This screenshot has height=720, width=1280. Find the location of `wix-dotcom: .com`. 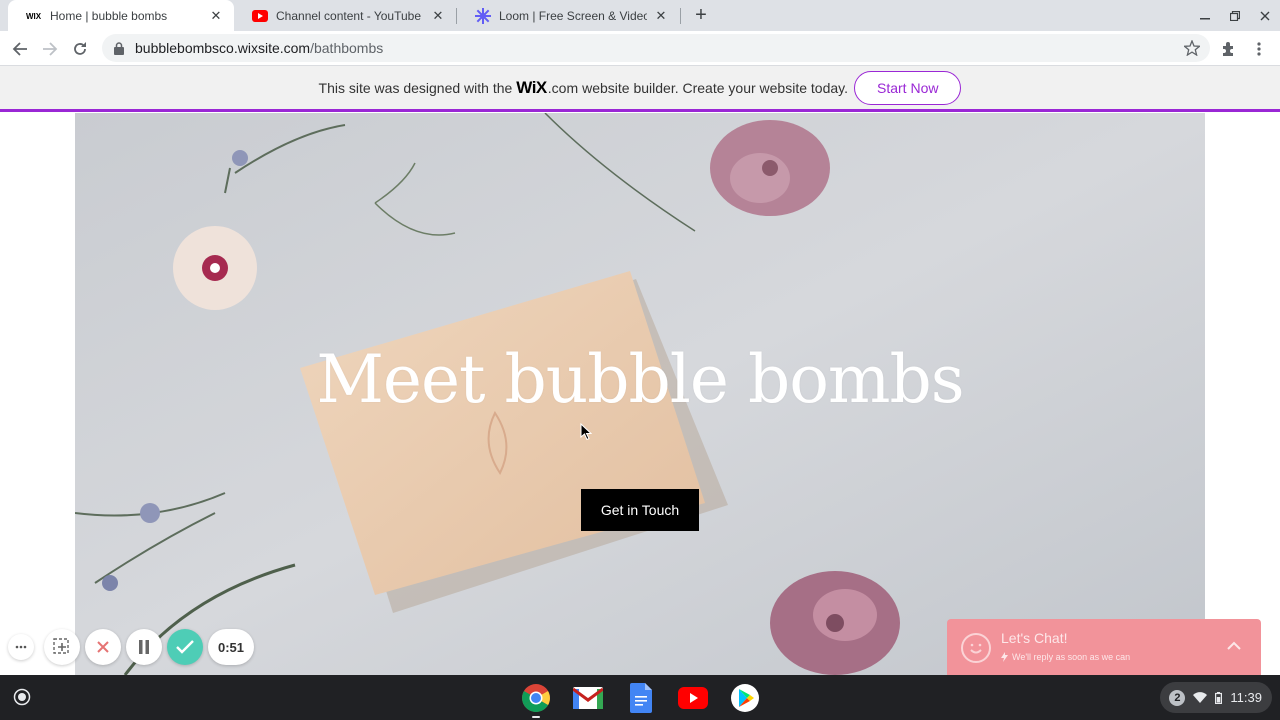

wix-dotcom: .com is located at coordinates (563, 87).